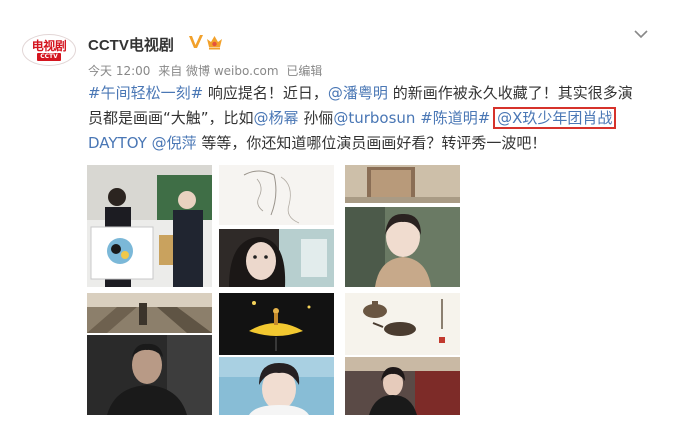 Image resolution: width=697 pixels, height=439 pixels. I want to click on photo-short-hair-actress, so click(402, 247).